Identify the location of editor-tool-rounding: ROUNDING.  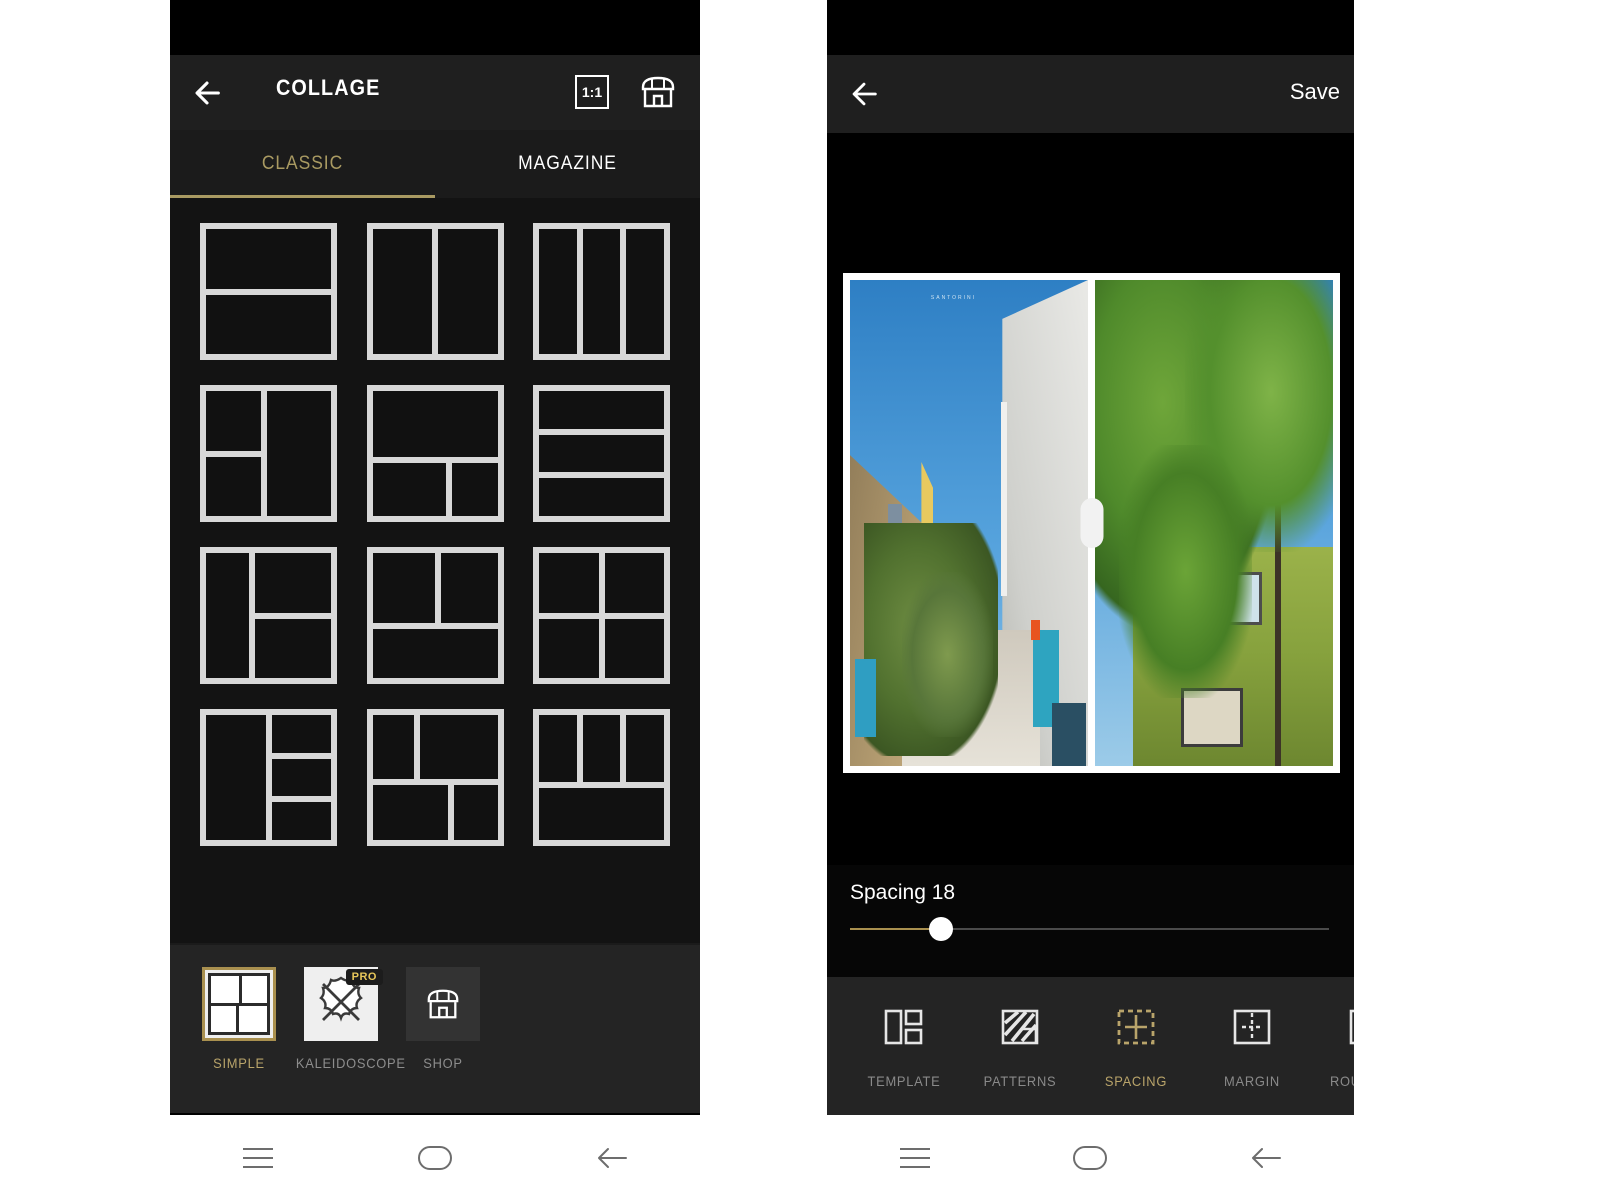
(1333, 1045).